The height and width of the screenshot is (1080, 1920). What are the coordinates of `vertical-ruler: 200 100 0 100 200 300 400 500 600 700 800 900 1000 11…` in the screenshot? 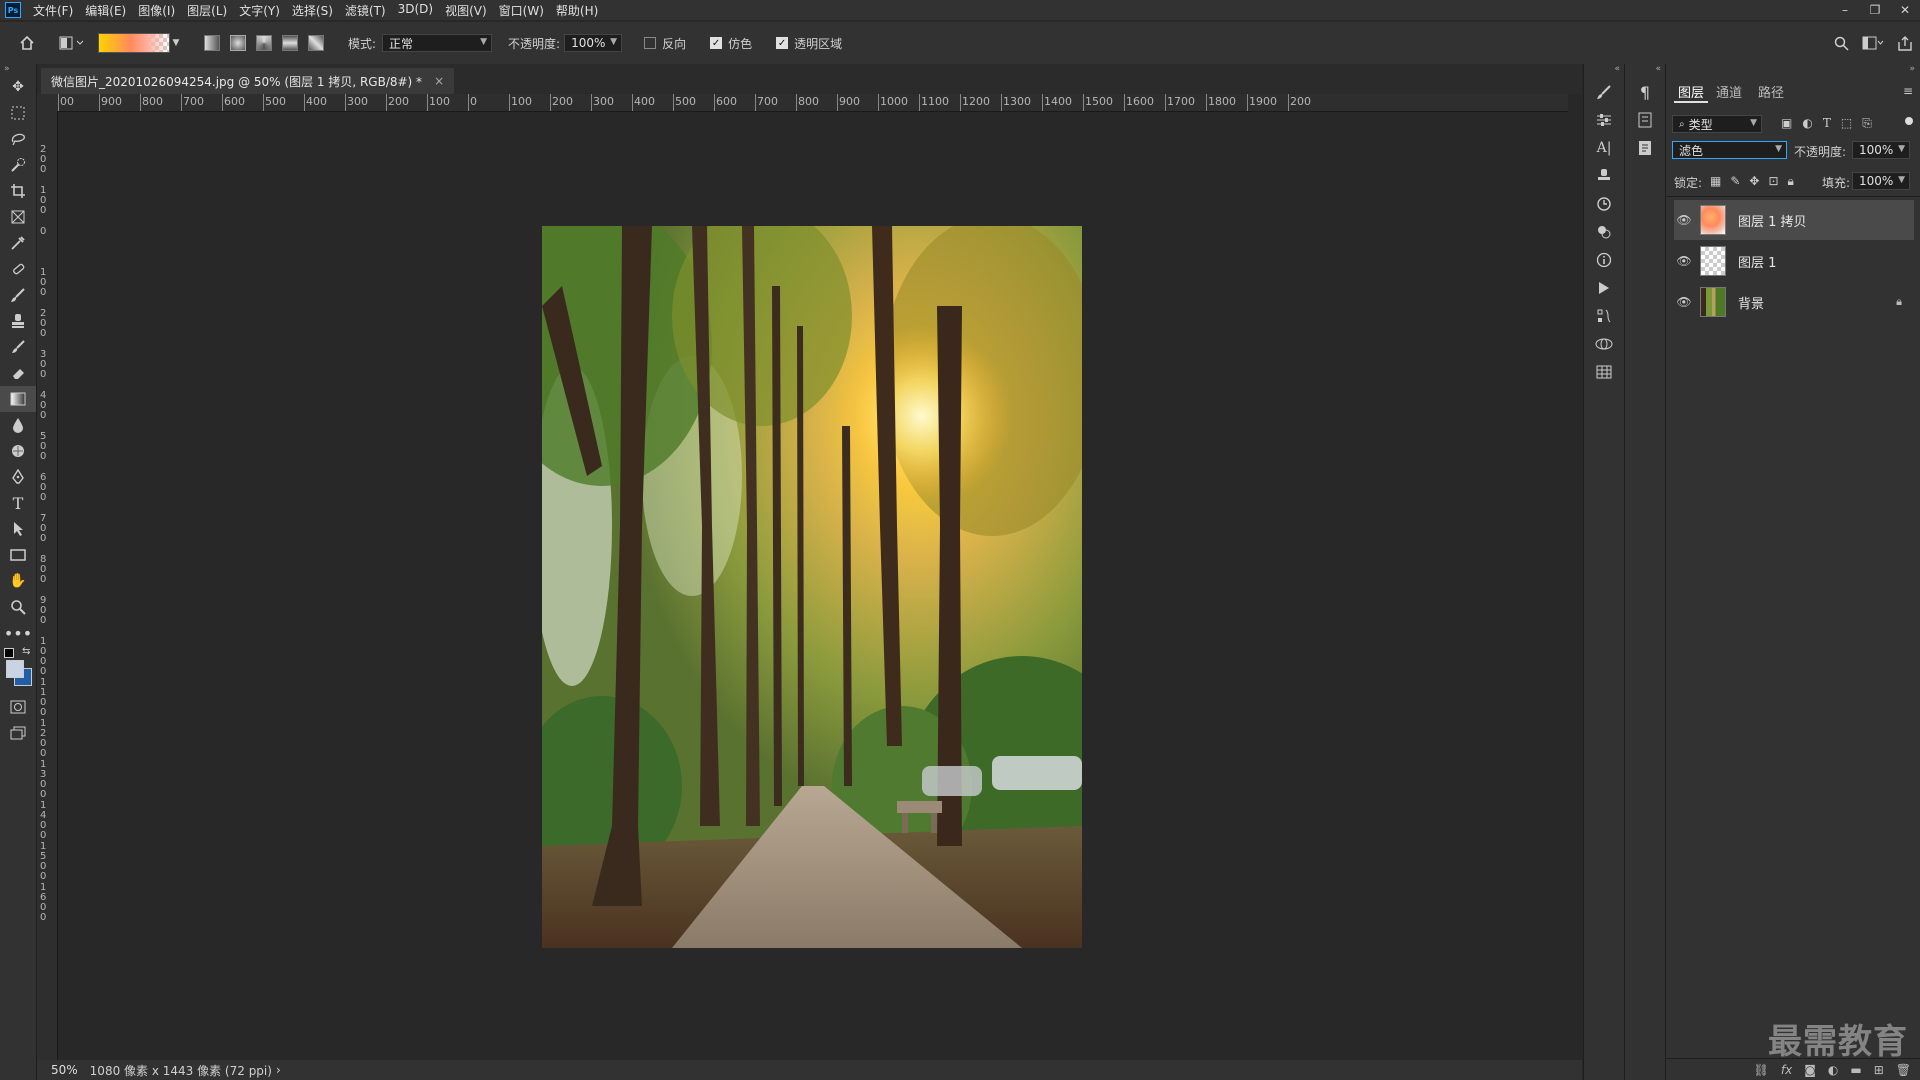 It's located at (47, 586).